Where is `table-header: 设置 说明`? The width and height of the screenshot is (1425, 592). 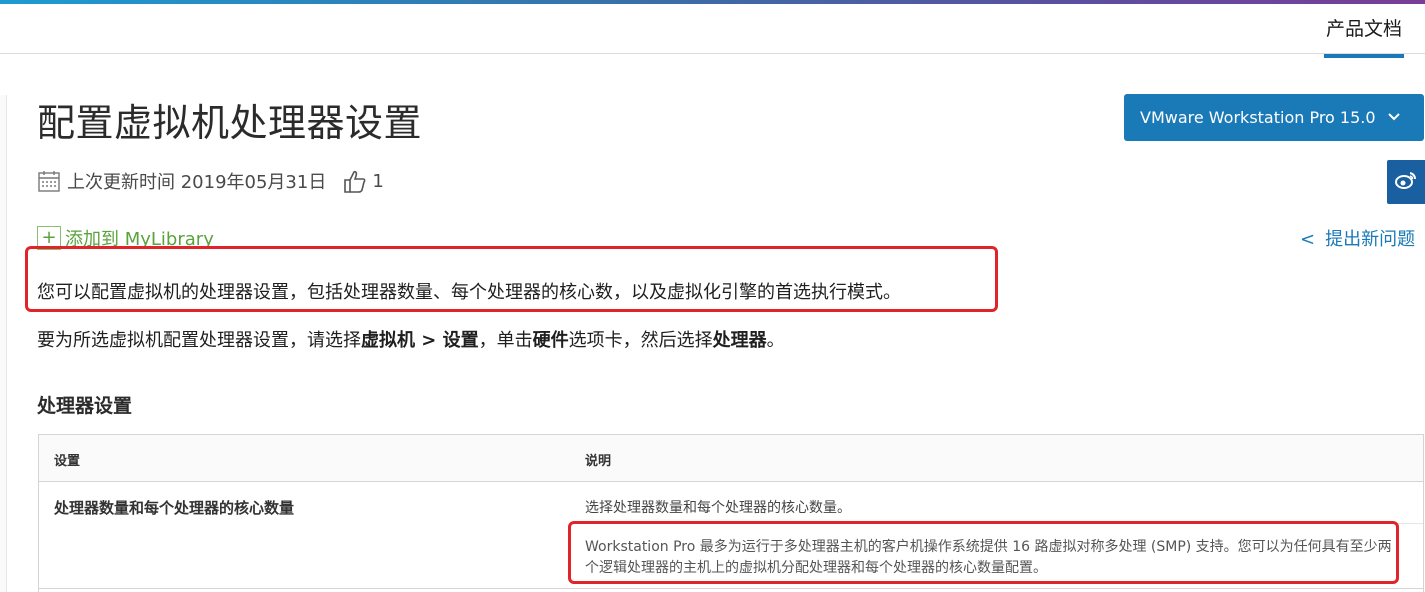 table-header: 设置 说明 is located at coordinates (731, 458).